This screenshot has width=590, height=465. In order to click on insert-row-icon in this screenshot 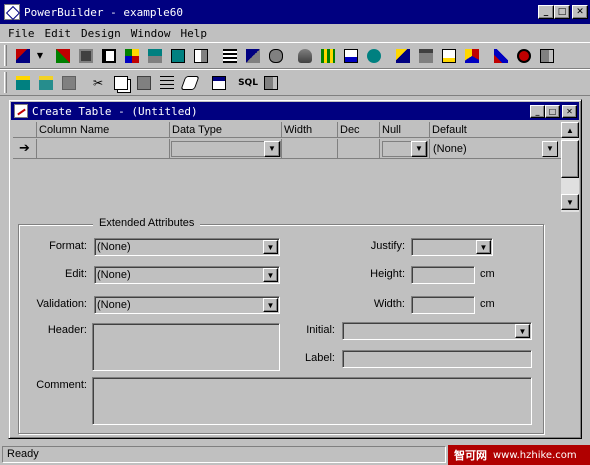, I will do `click(167, 83)`.